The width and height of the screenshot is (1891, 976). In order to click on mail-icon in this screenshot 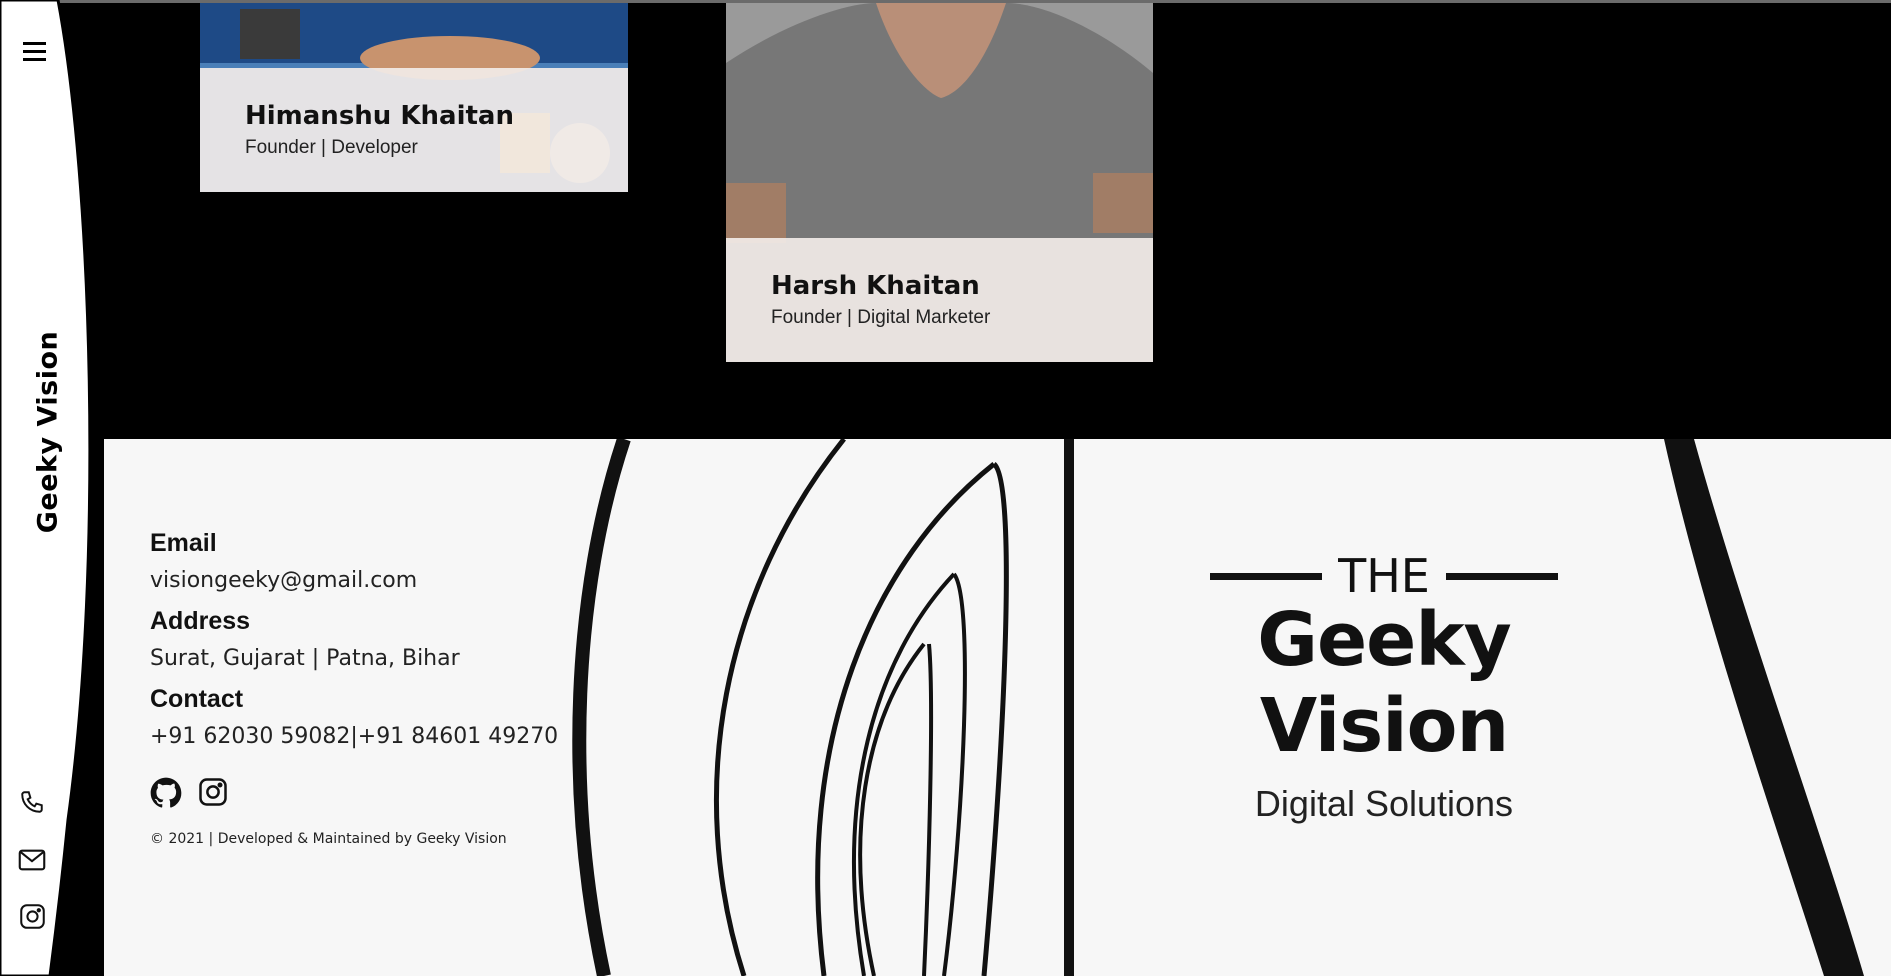, I will do `click(32, 860)`.